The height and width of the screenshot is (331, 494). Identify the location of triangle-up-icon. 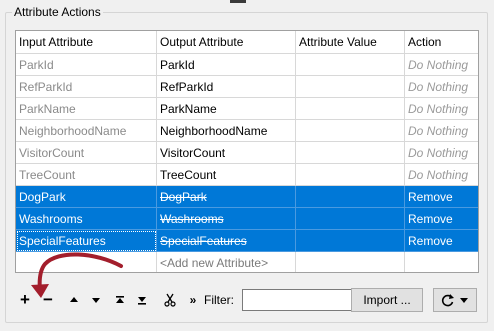
(74, 299).